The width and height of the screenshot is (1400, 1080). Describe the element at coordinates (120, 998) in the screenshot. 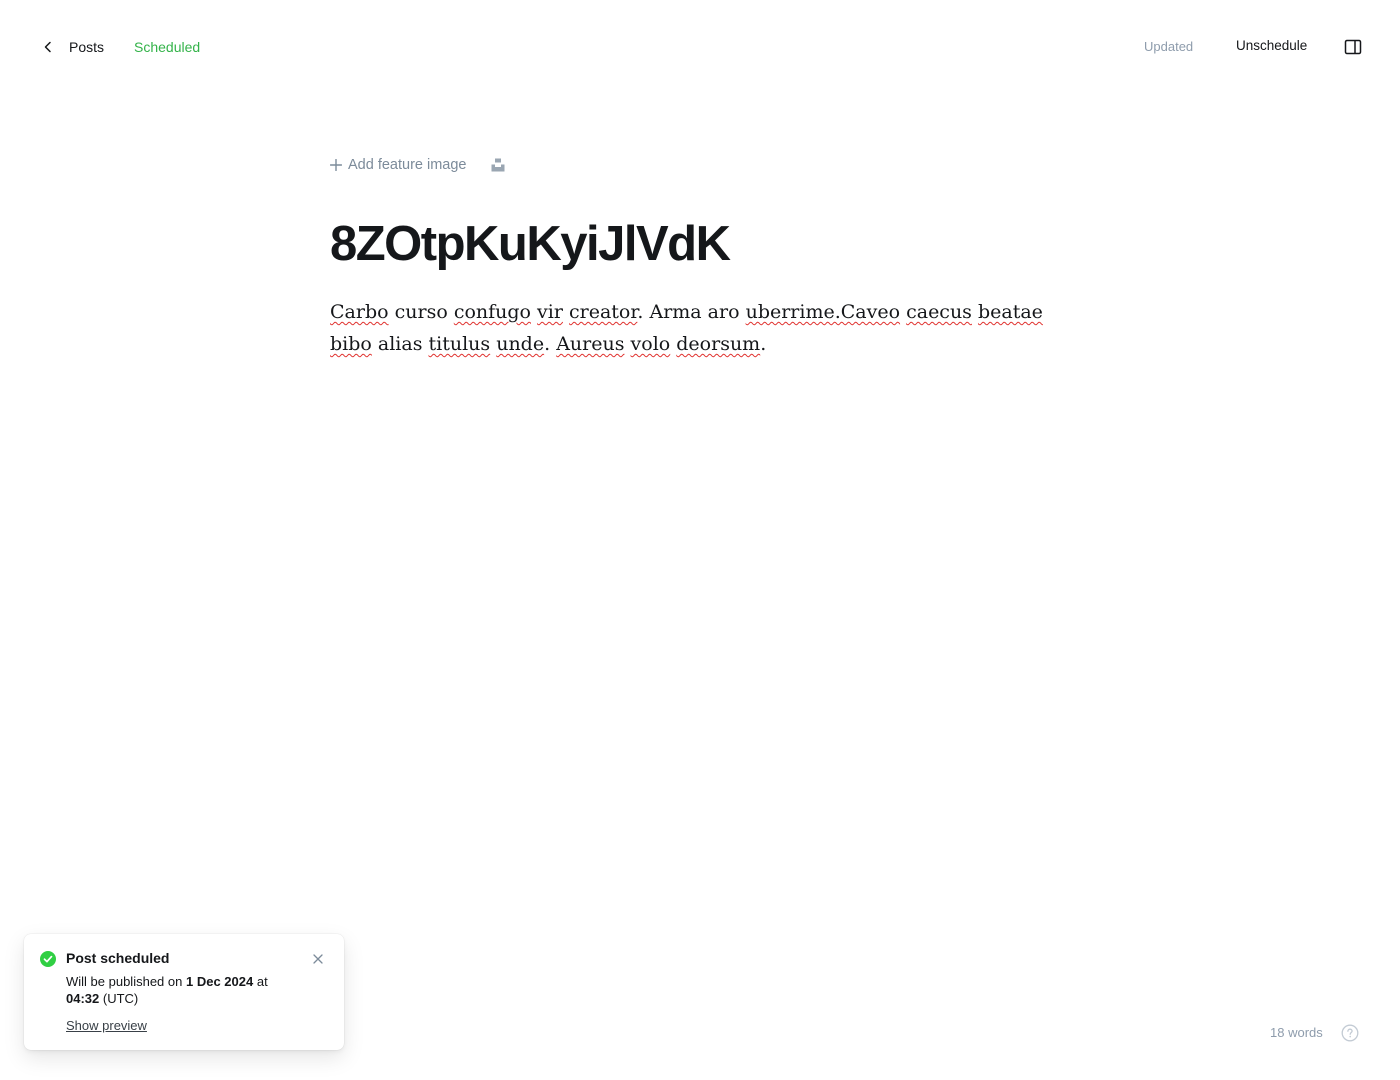

I see `toast-timezone: (UTC)` at that location.